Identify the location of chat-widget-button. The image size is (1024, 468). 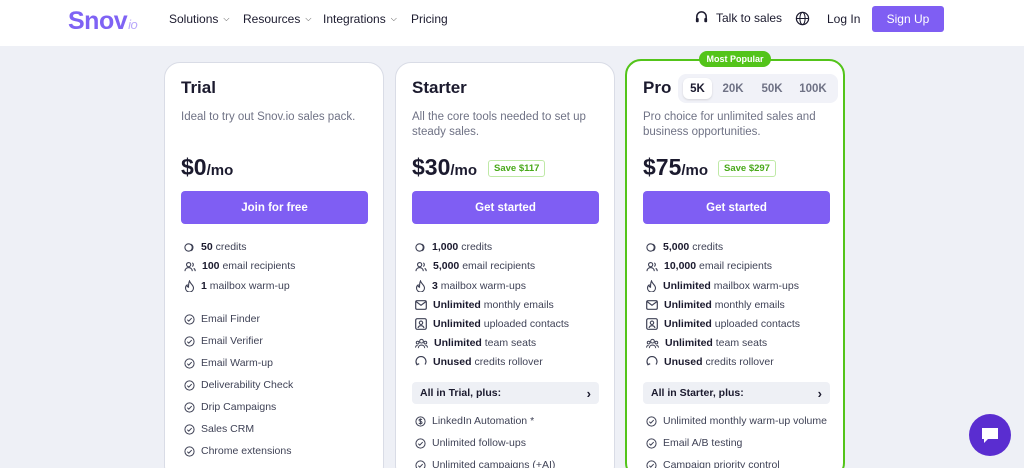
(990, 435).